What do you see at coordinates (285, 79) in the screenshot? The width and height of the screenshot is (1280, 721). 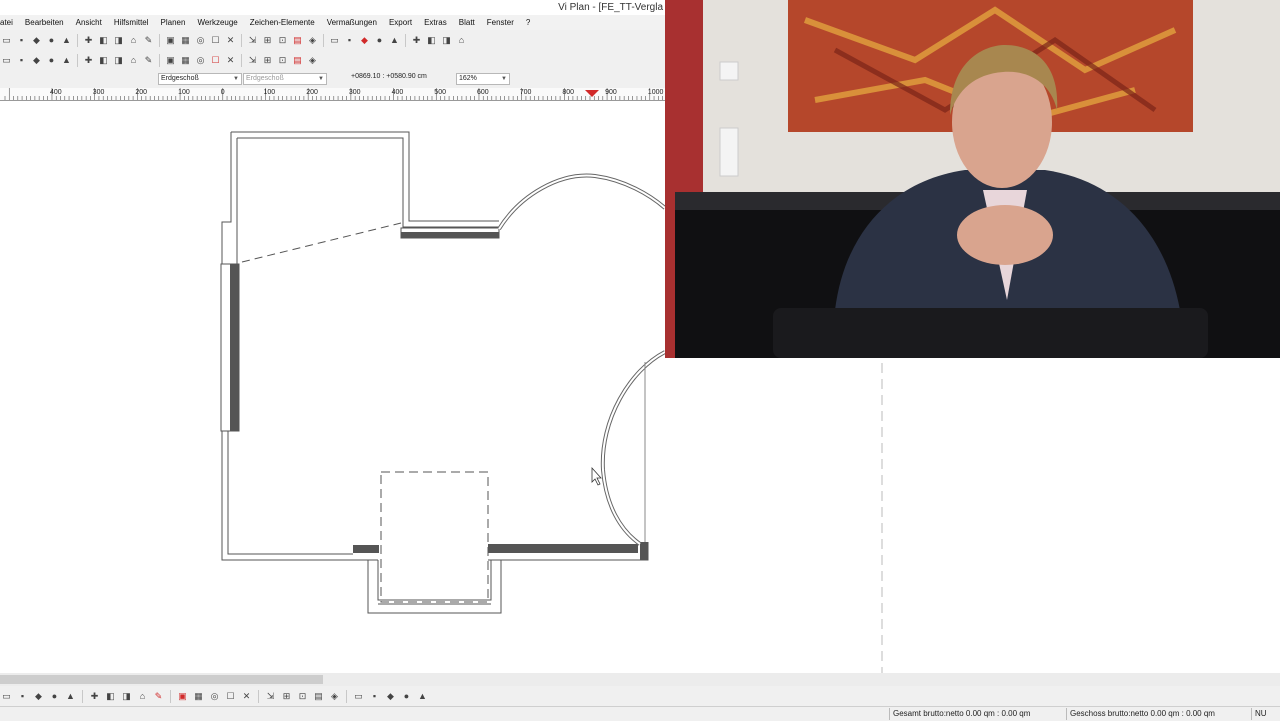 I see `floor-select-secondary: Erdgeschoß ▼` at bounding box center [285, 79].